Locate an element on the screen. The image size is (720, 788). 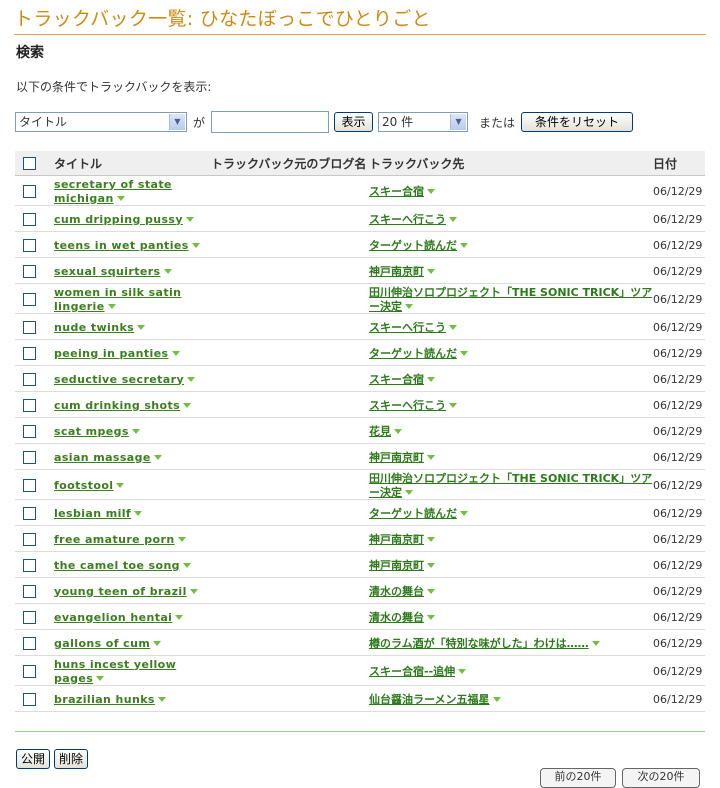
trackback-target-link: 花見 is located at coordinates (380, 431).